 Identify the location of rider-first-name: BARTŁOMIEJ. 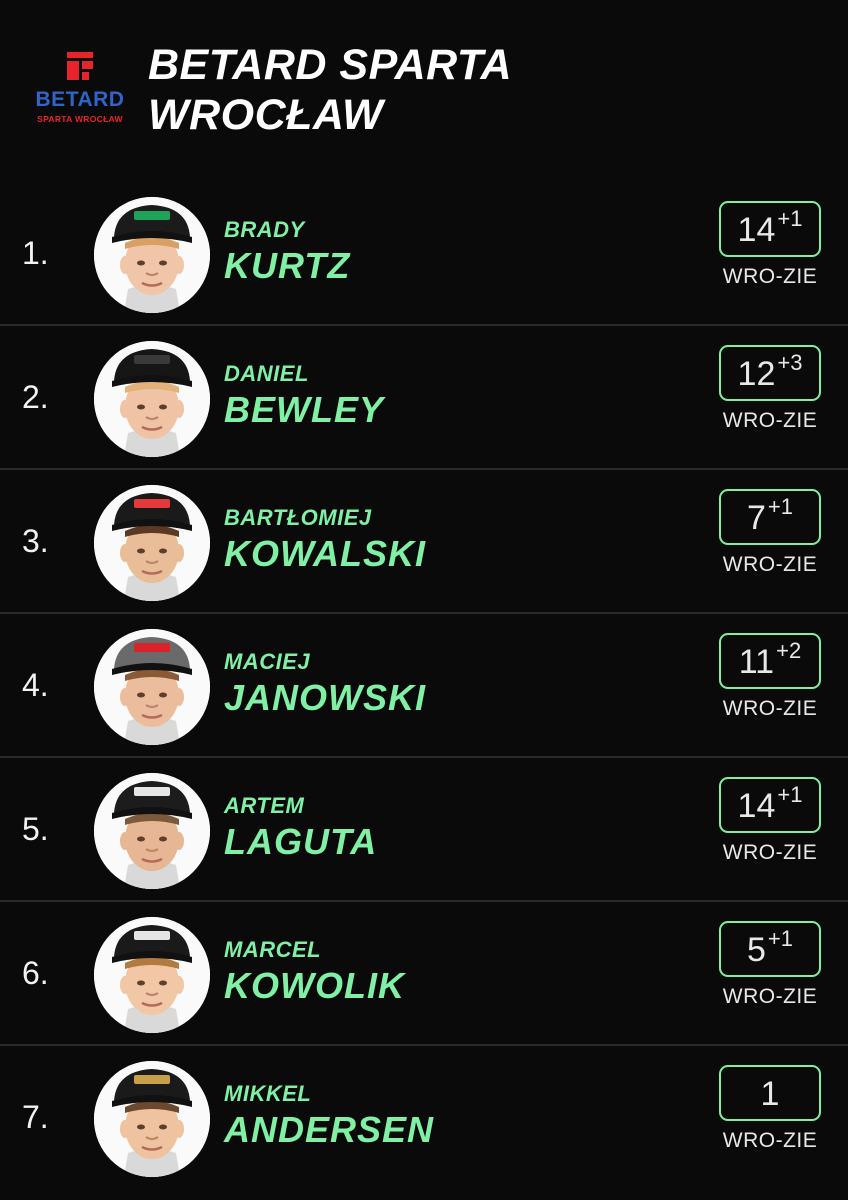
(298, 517).